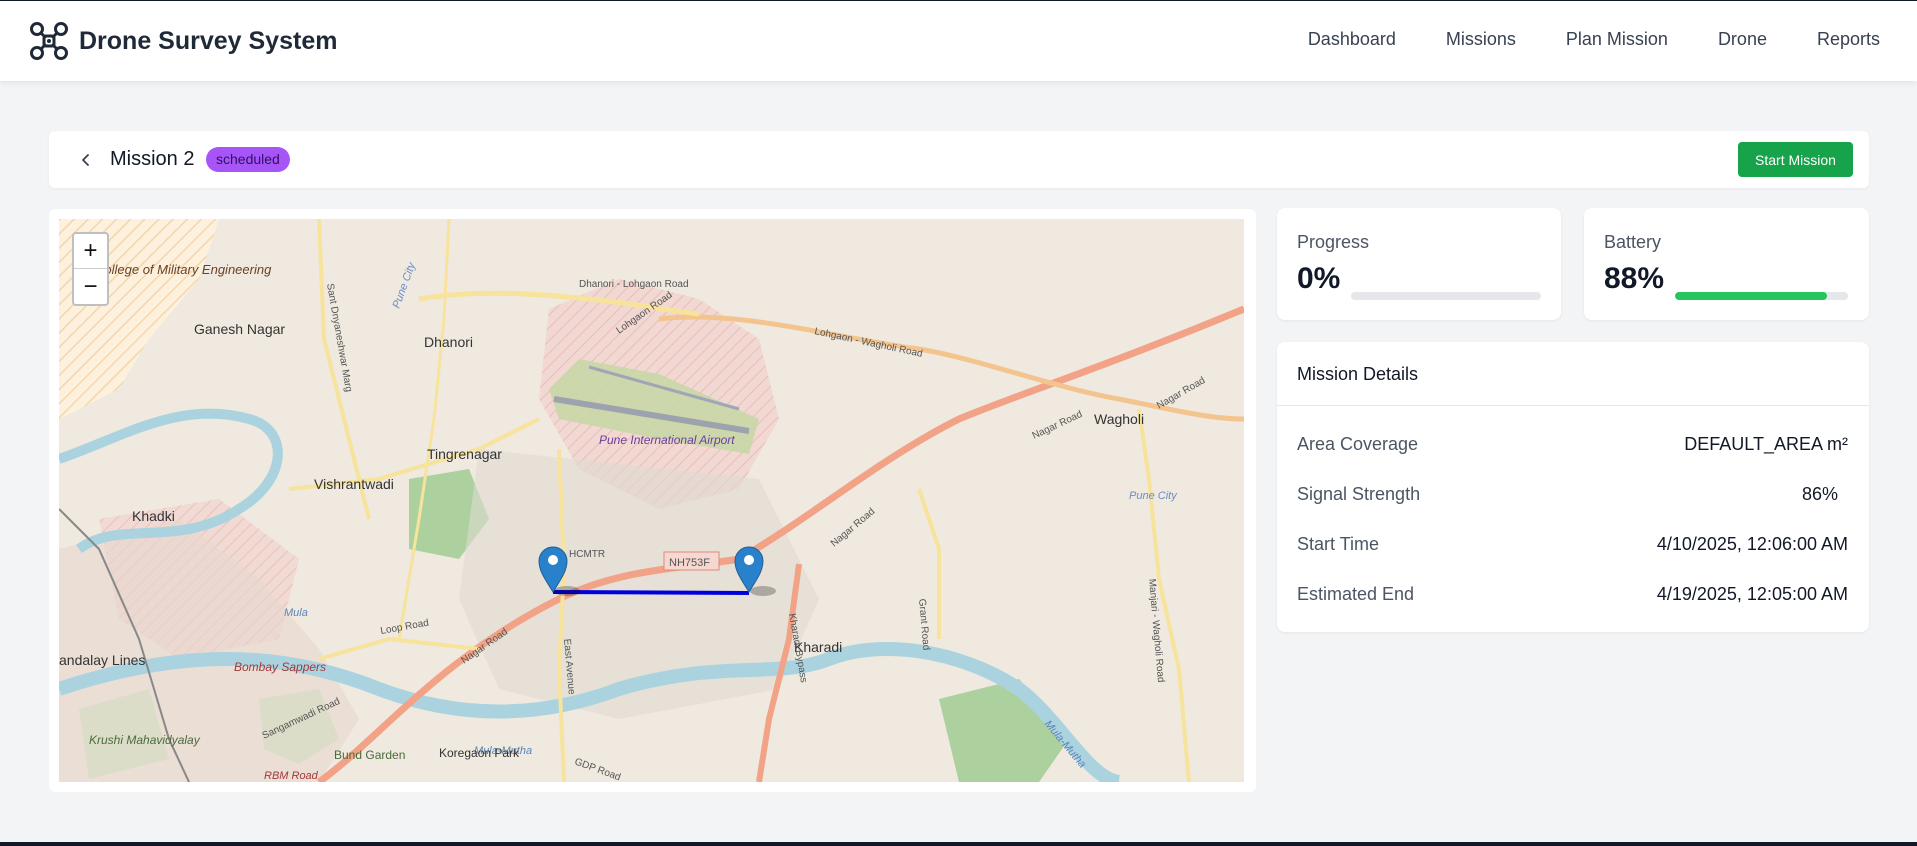  What do you see at coordinates (1572, 545) in the screenshot?
I see `detail-row-start-time: Start Time 4/10/2025, 12:06:00 AM` at bounding box center [1572, 545].